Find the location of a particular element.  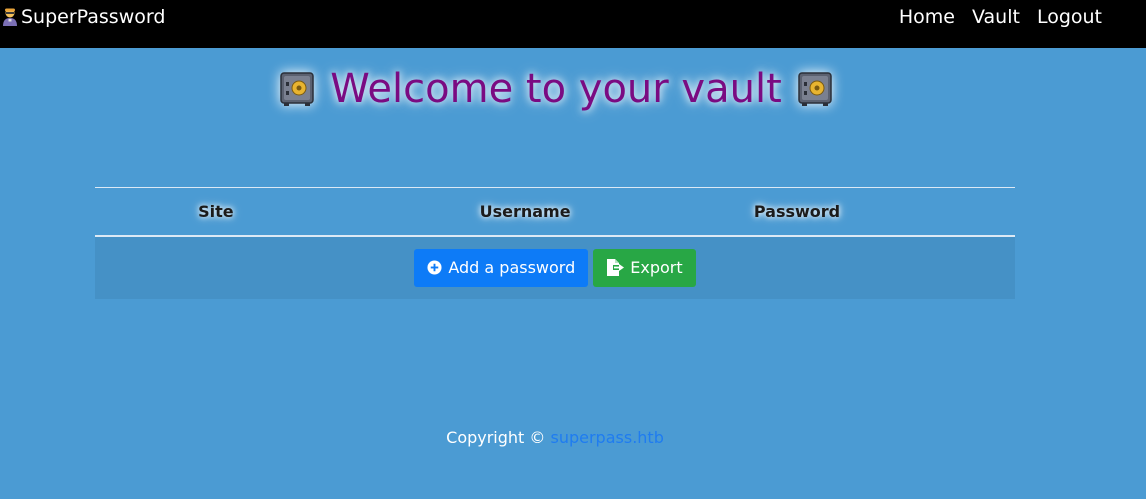

table-actions-row: Add a password Export is located at coordinates (555, 267).